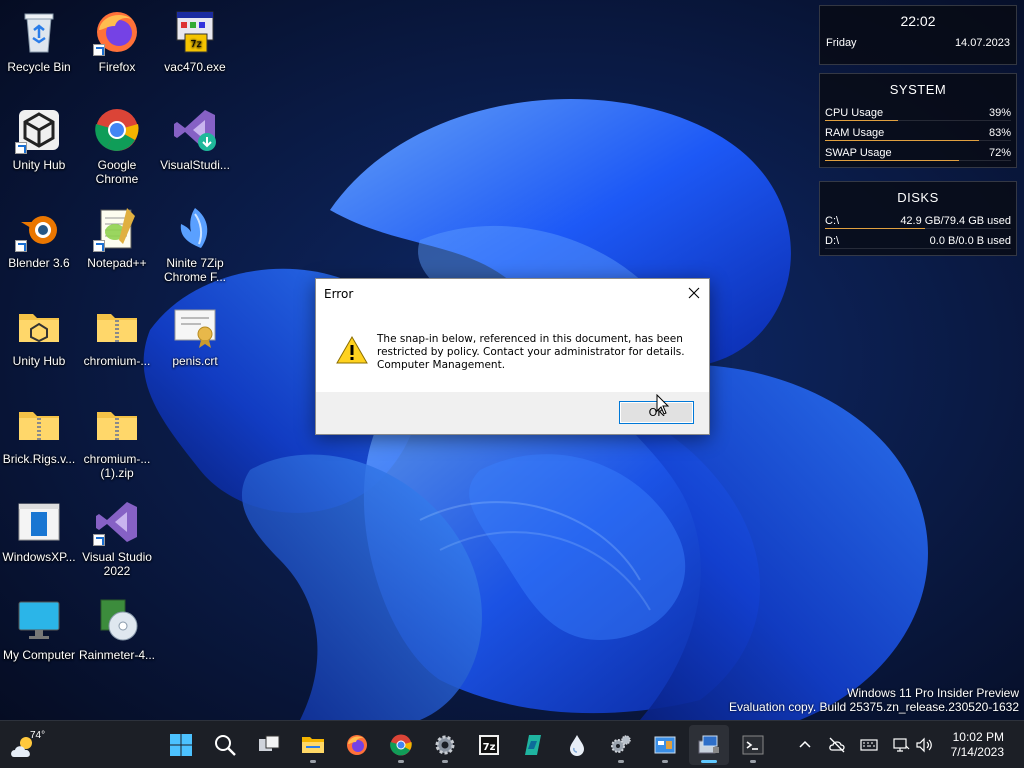 The image size is (1024, 768). Describe the element at coordinates (694, 293) in the screenshot. I see `close-button` at that location.